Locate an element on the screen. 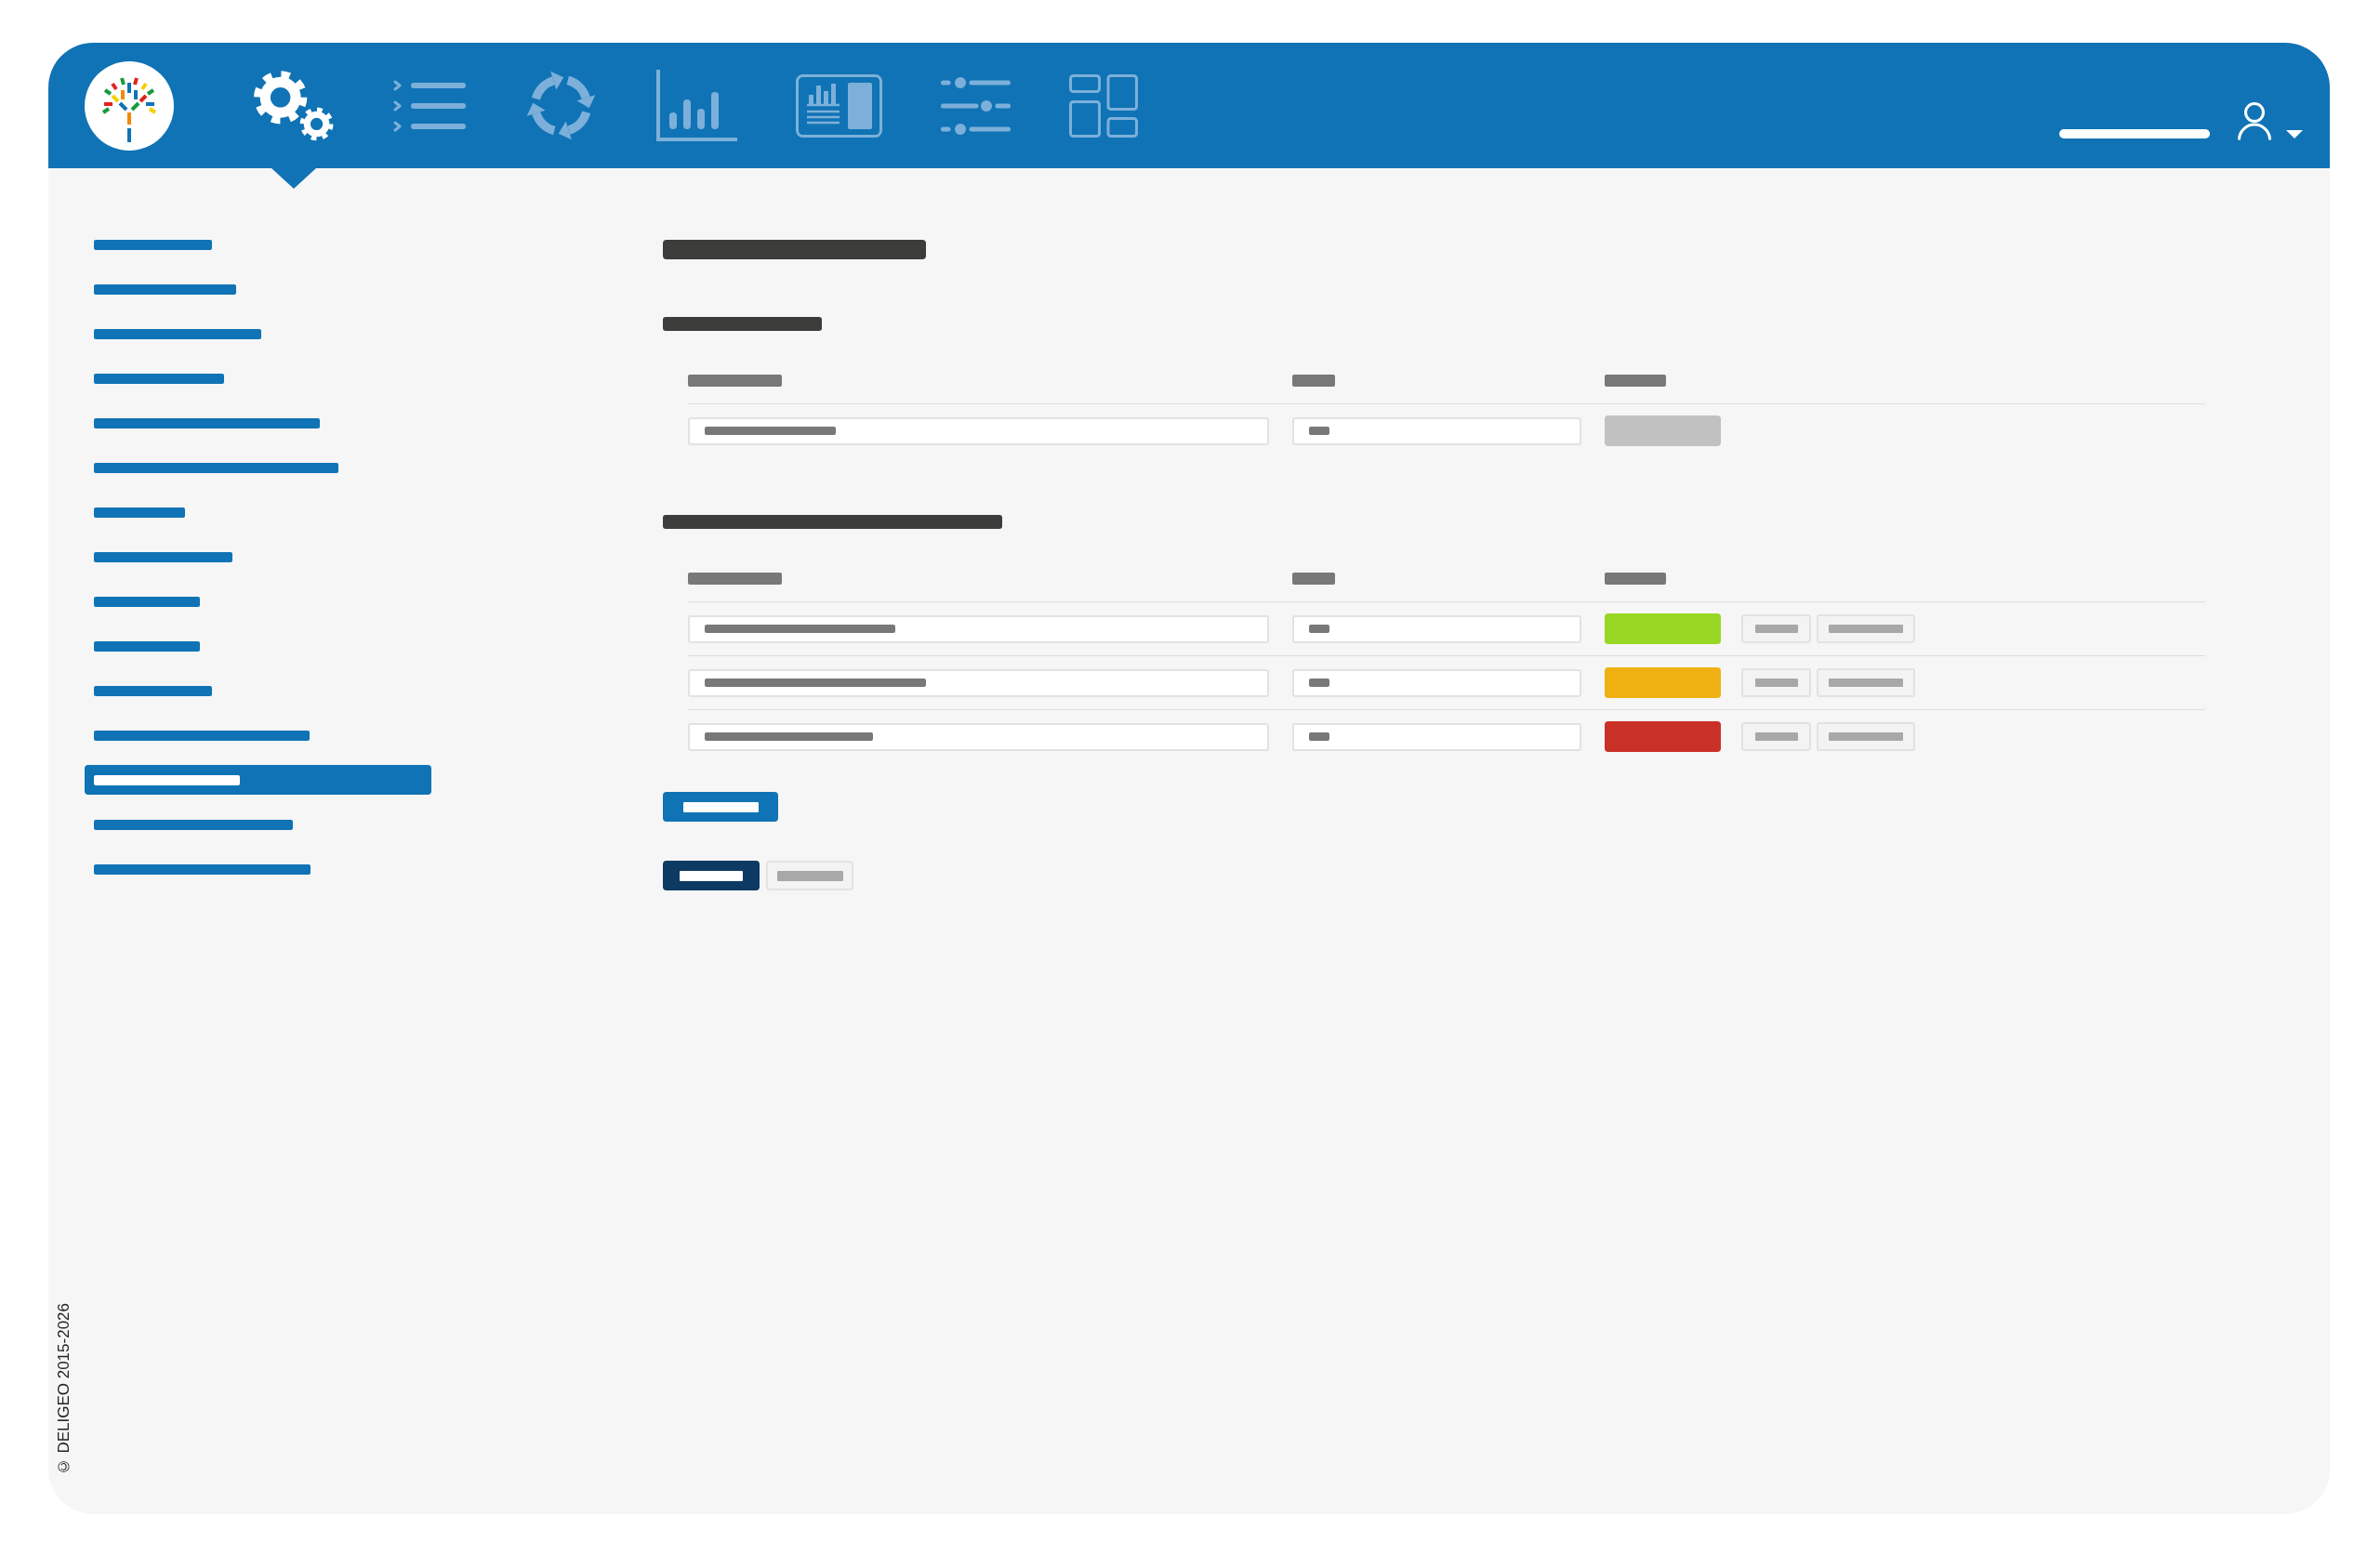 The image size is (2380, 1555). circular-arrows-icon is located at coordinates (561, 105).